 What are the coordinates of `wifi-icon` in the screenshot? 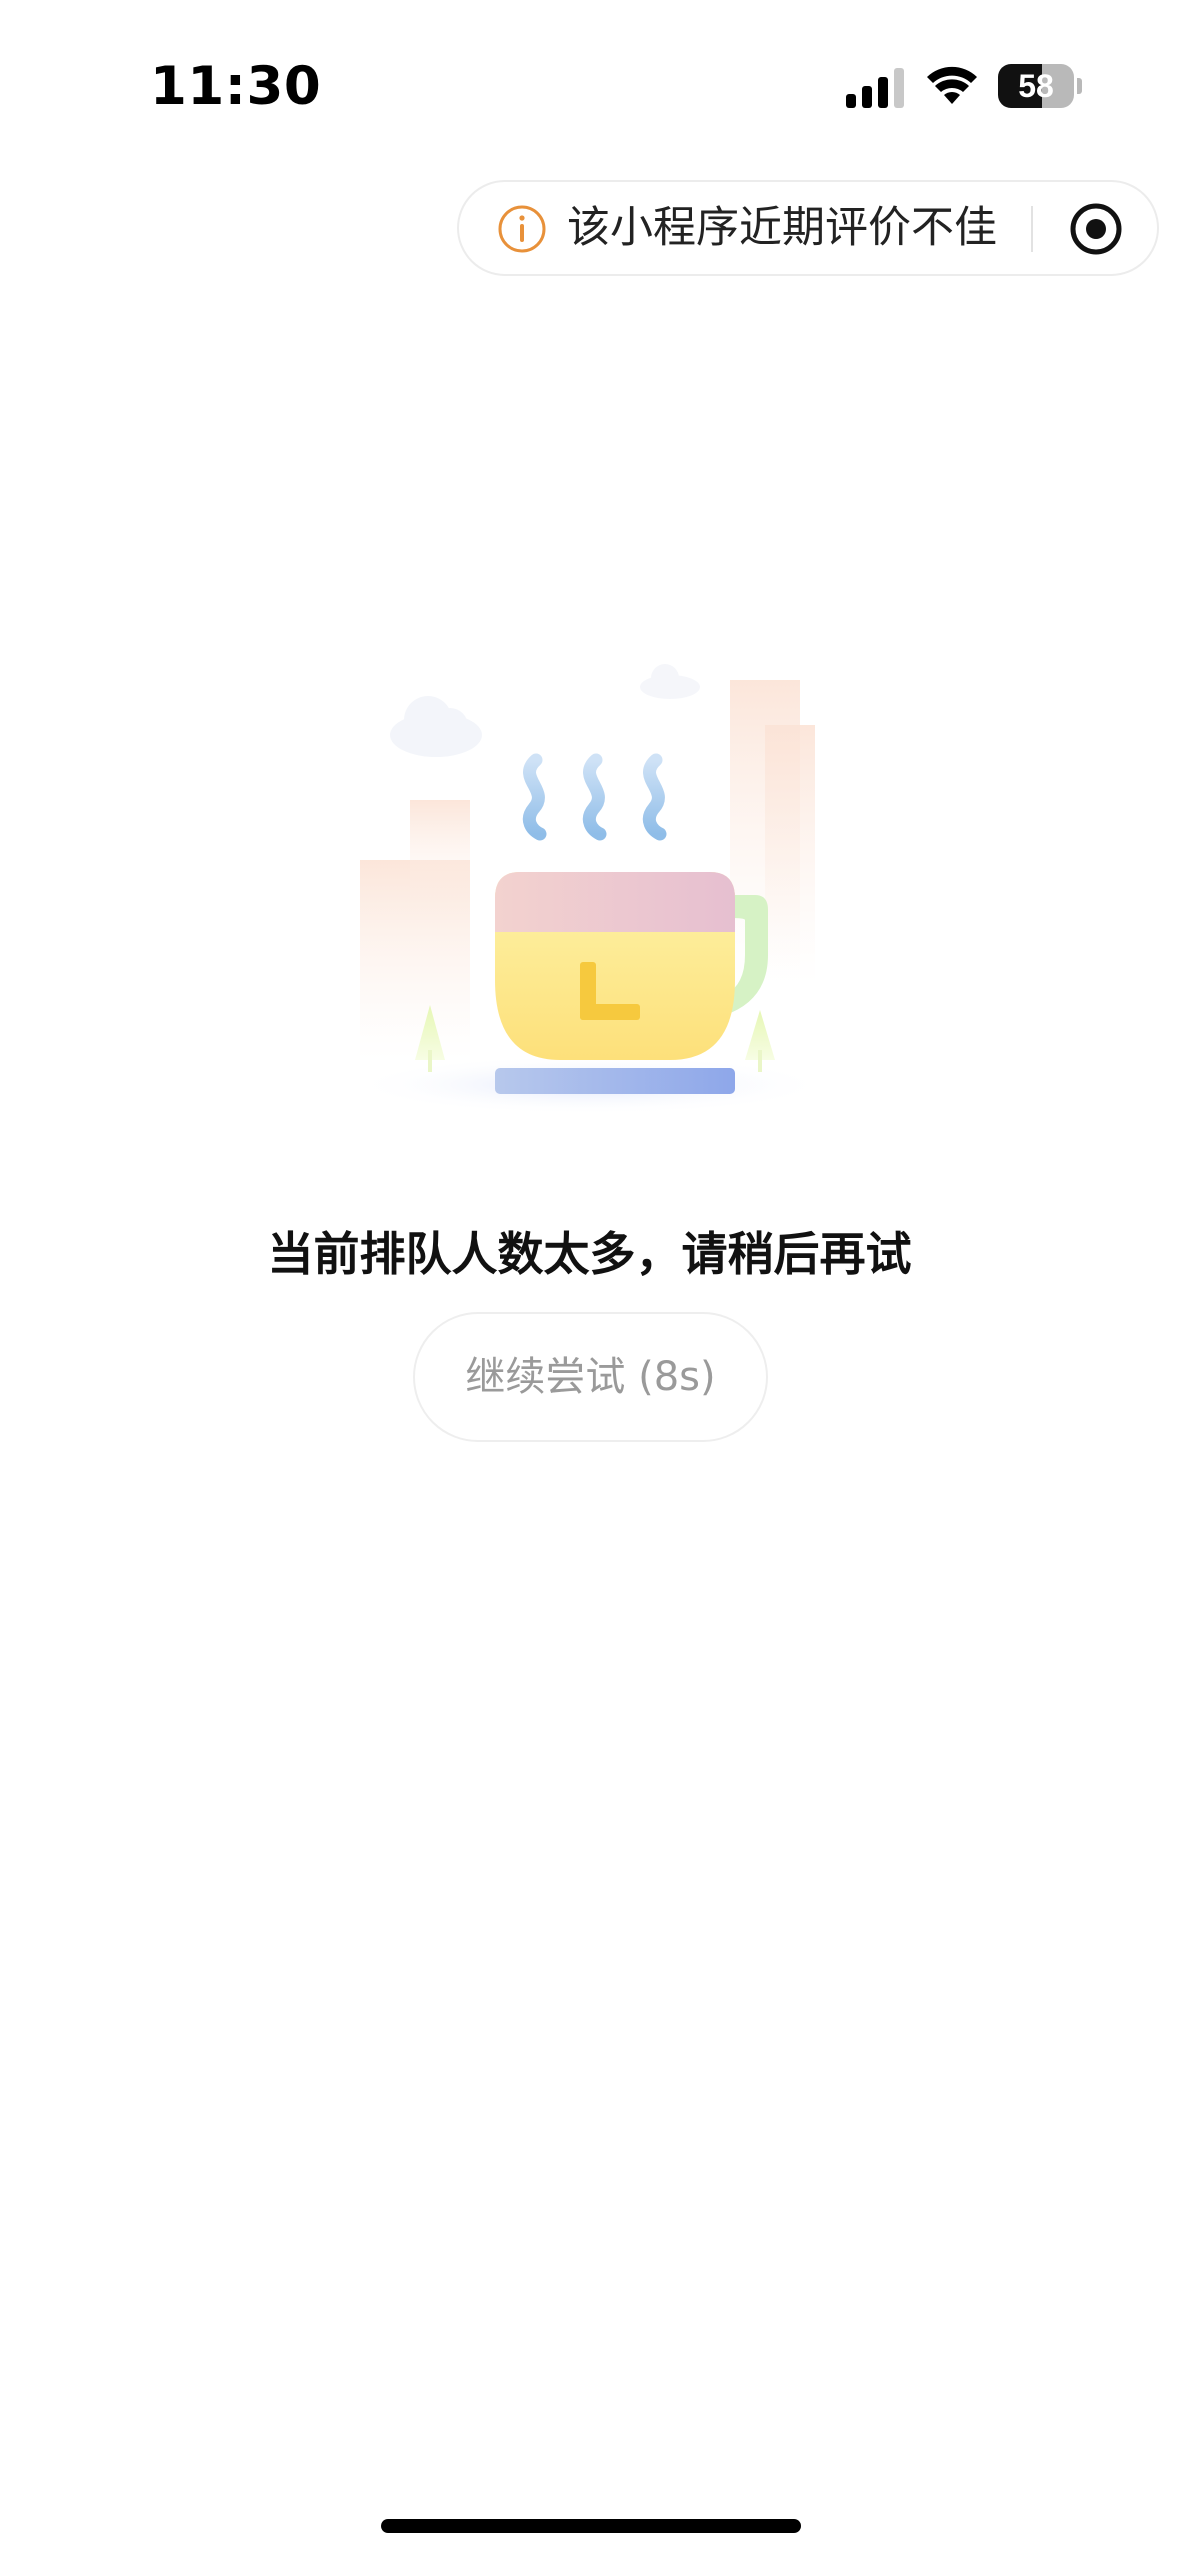 It's located at (952, 85).